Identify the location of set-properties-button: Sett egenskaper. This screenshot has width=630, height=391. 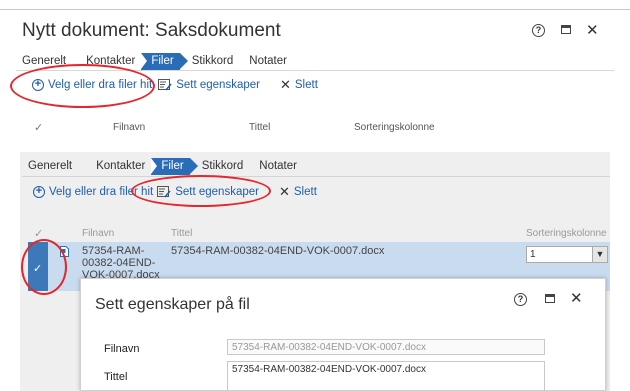
(209, 85).